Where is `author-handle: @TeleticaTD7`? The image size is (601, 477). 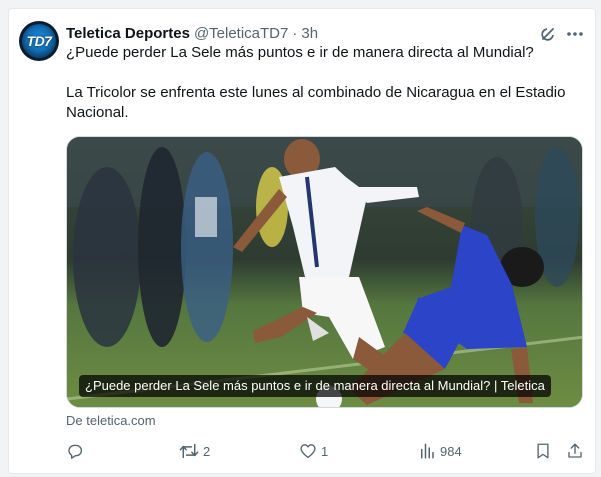 author-handle: @TeleticaTD7 is located at coordinates (241, 33).